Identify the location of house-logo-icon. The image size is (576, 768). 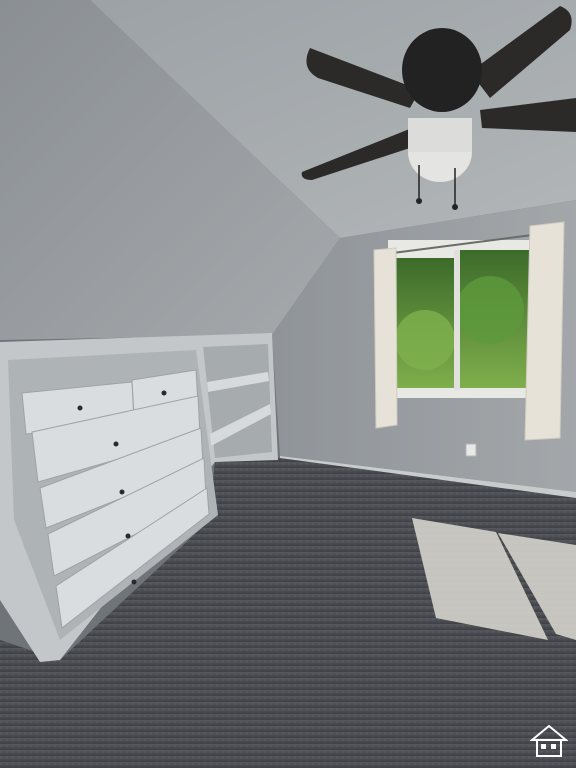
(549, 740).